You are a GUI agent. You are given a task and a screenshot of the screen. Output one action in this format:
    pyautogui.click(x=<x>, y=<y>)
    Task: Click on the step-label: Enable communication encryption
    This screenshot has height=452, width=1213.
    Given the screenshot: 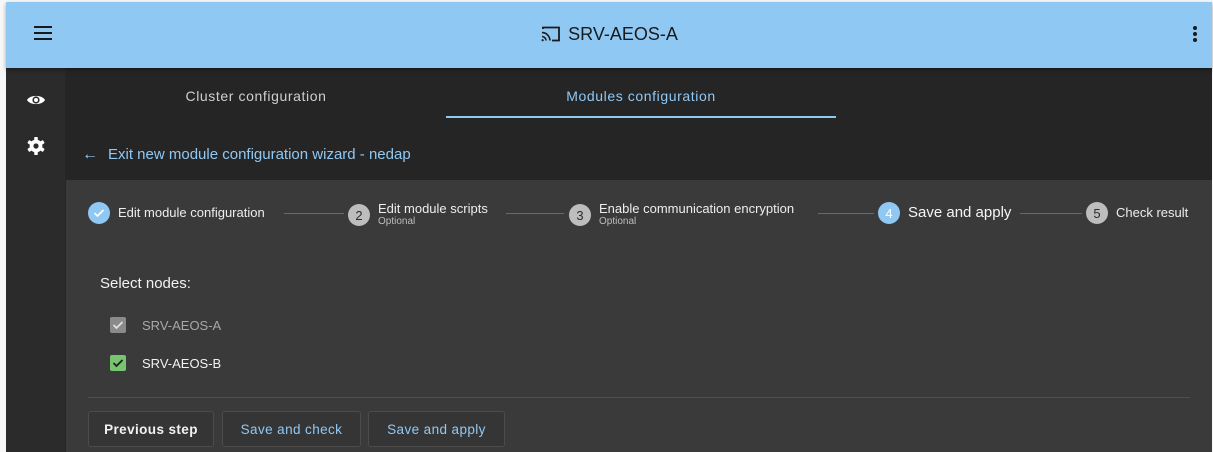 What is the action you would take?
    pyautogui.click(x=697, y=208)
    